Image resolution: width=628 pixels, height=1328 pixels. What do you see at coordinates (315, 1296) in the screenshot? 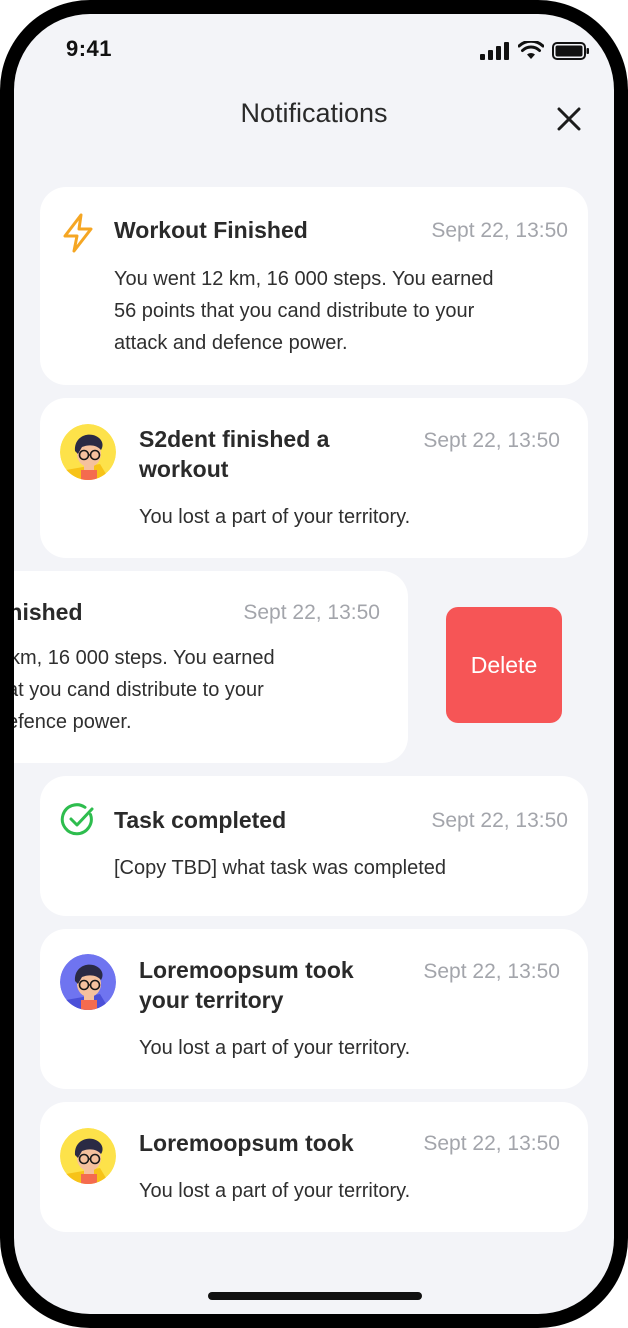
I see `home-indicator` at bounding box center [315, 1296].